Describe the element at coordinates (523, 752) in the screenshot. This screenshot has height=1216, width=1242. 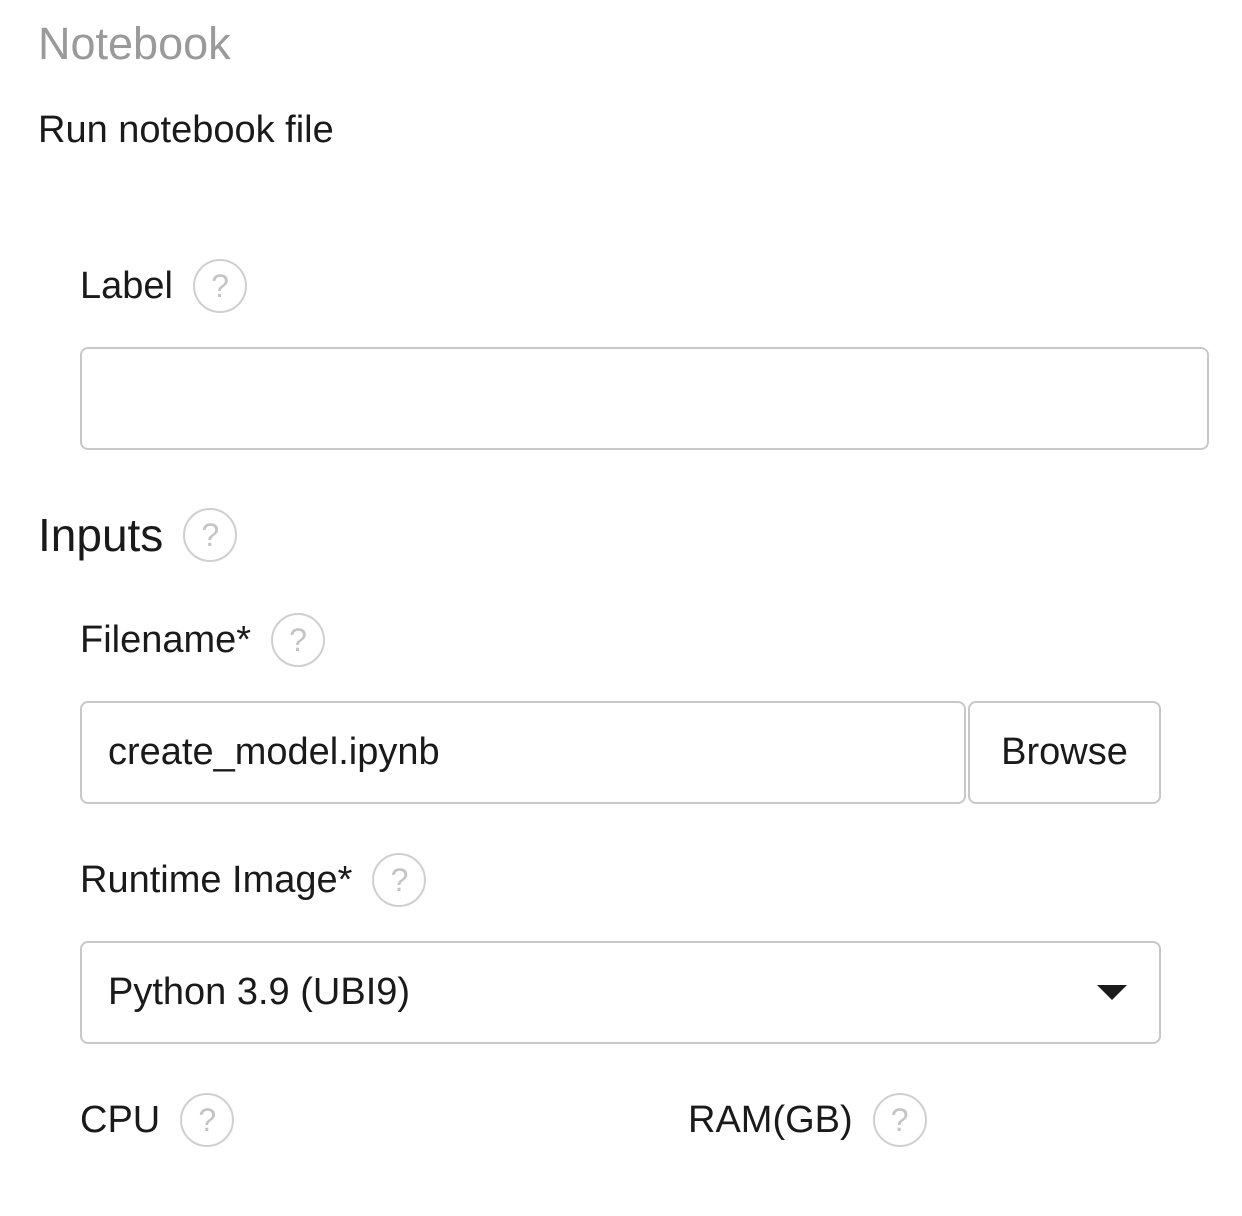
I see `filename-input` at that location.